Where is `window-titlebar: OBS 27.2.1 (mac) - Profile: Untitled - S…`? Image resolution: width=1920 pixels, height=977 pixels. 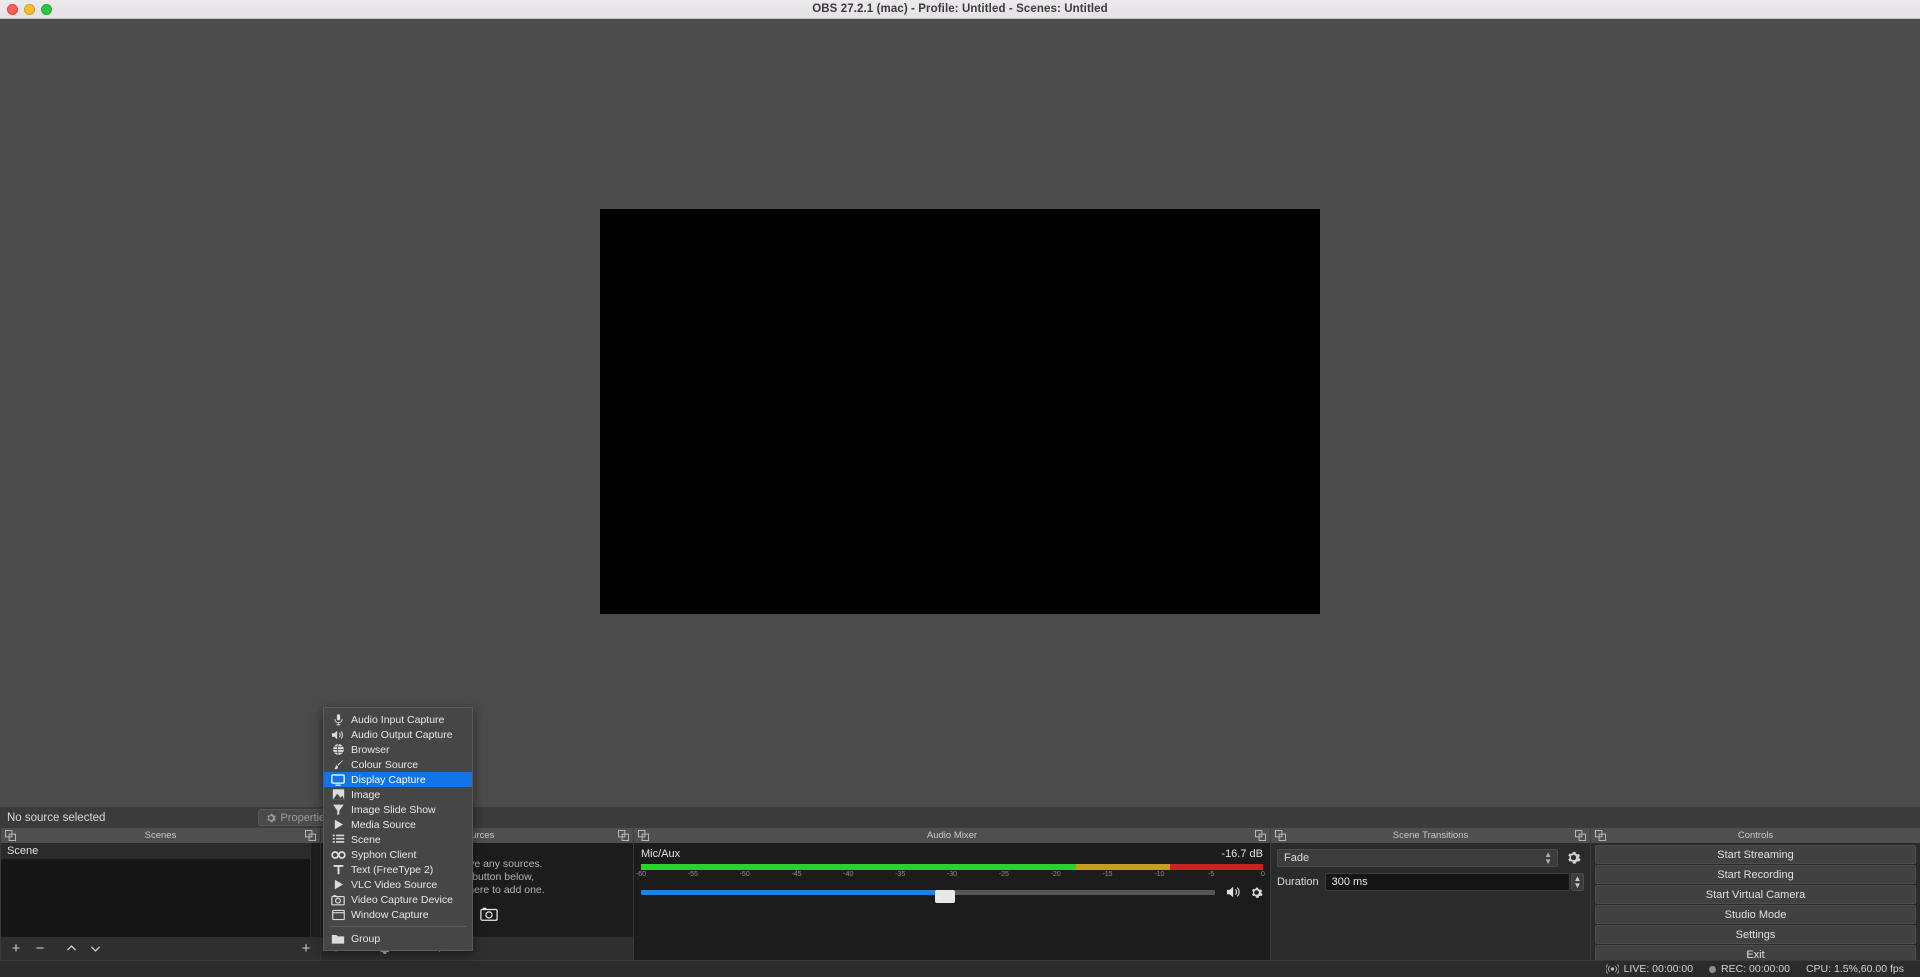
window-titlebar: OBS 27.2.1 (mac) - Profile: Untitled - S… is located at coordinates (960, 9).